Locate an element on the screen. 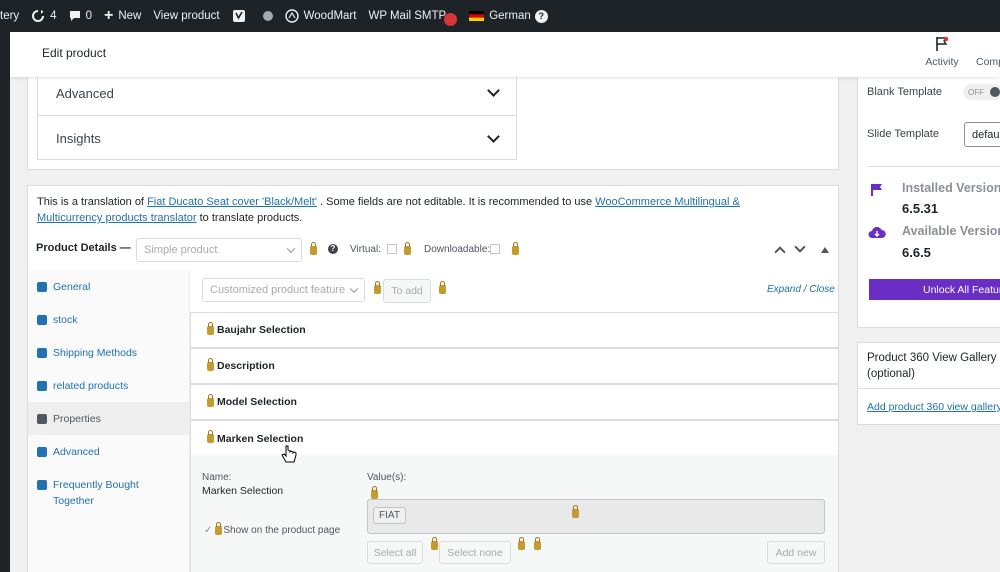  attribute-taxonomy-select: Customized product feature is located at coordinates (283, 290).